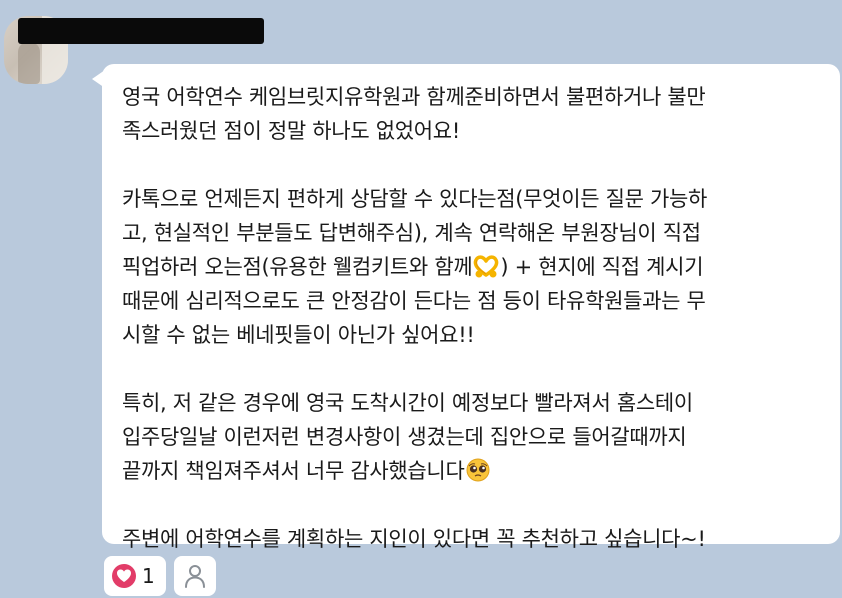 This screenshot has width=842, height=598. Describe the element at coordinates (414, 539) in the screenshot. I see `message-paragraph-4: 주변에 어학연수를 계획하는 지인이 있다면 꼭 추천하고 싶습니다~!` at that location.